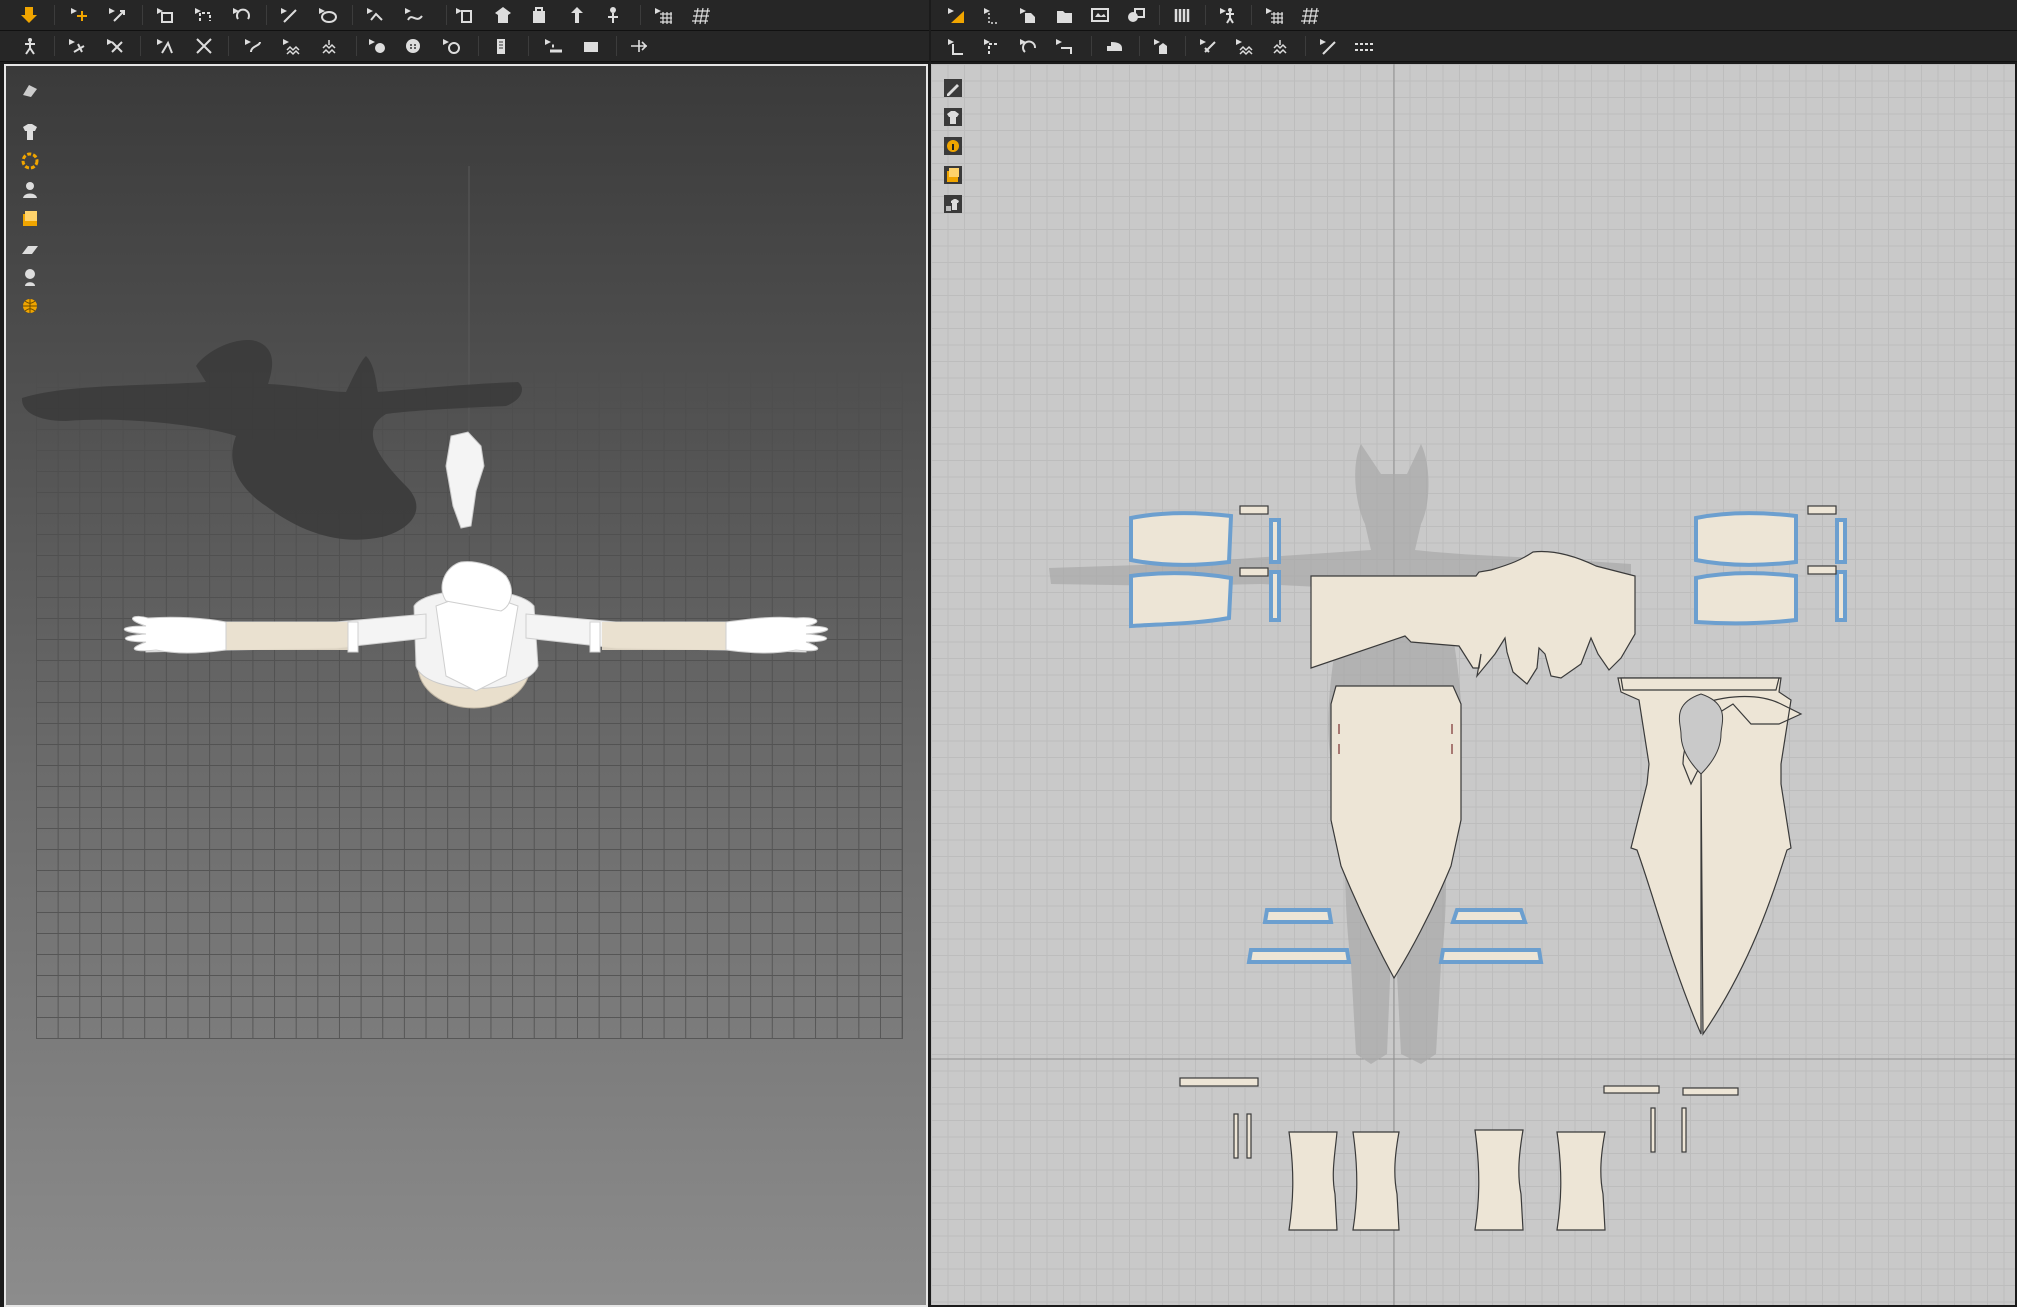  I want to click on info-icon, so click(953, 146).